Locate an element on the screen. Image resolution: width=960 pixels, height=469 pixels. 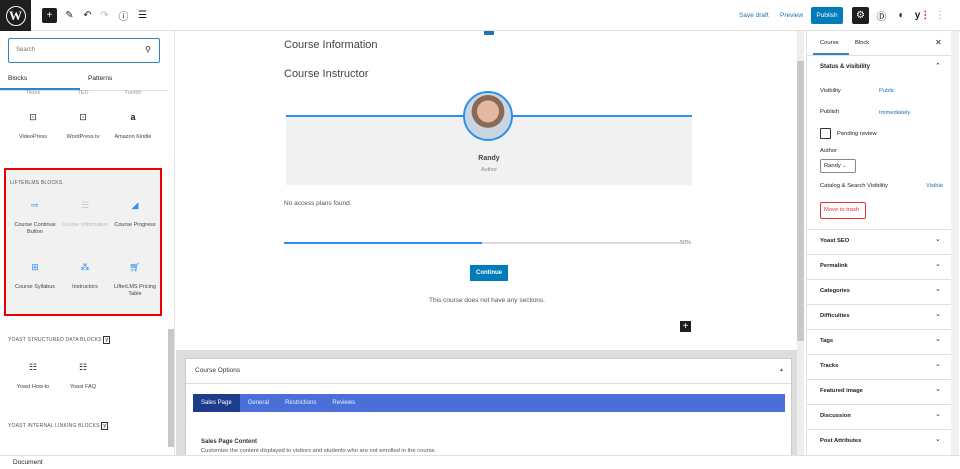
continue-button: Continue is located at coordinates (489, 273).